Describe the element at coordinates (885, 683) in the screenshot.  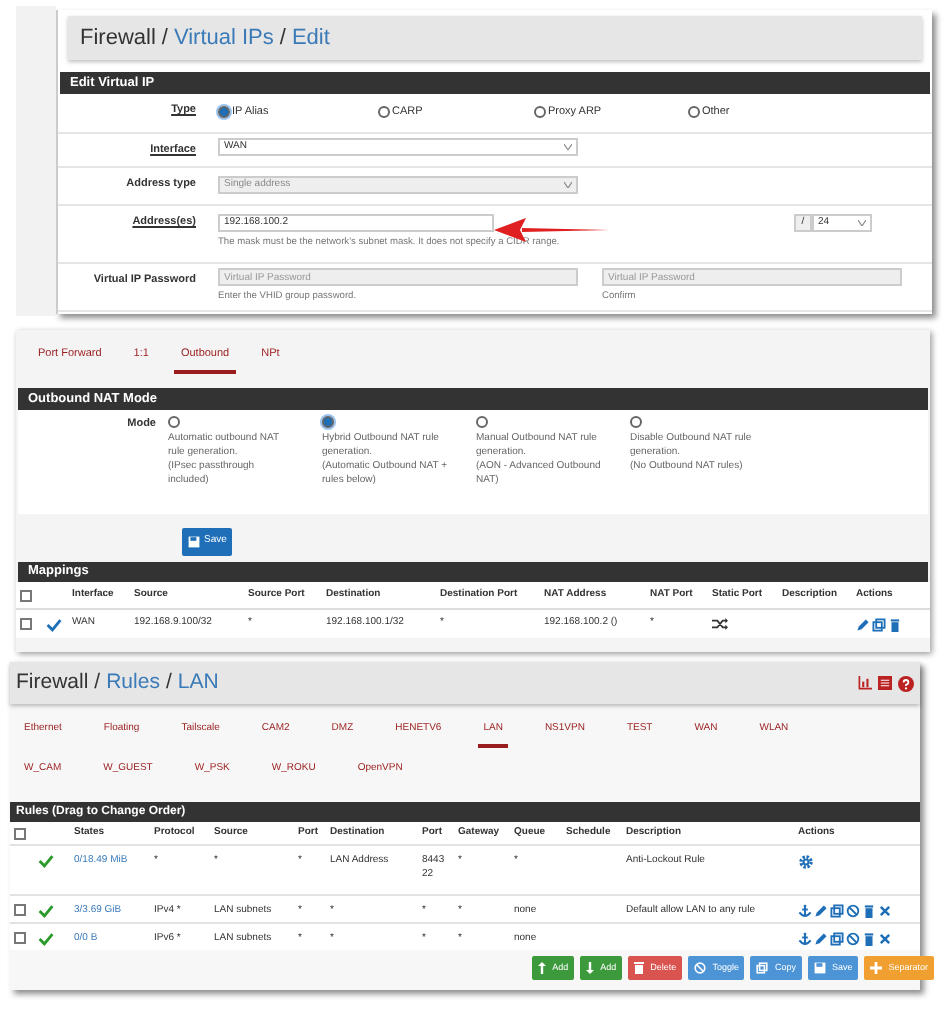
I see `list-icon` at that location.